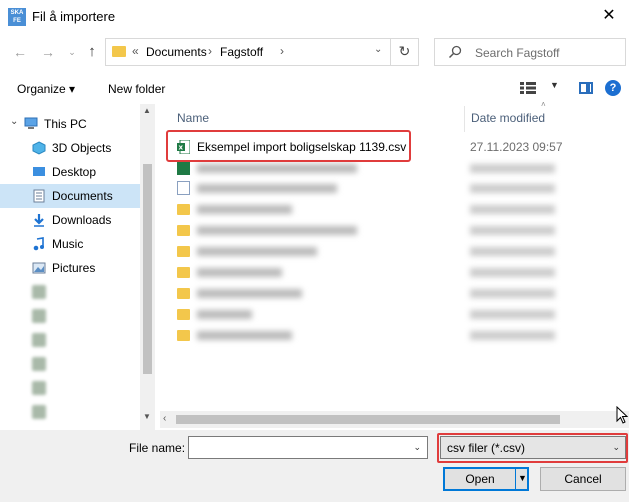  What do you see at coordinates (70, 220) in the screenshot?
I see `nav-item-downloads: Downloads` at bounding box center [70, 220].